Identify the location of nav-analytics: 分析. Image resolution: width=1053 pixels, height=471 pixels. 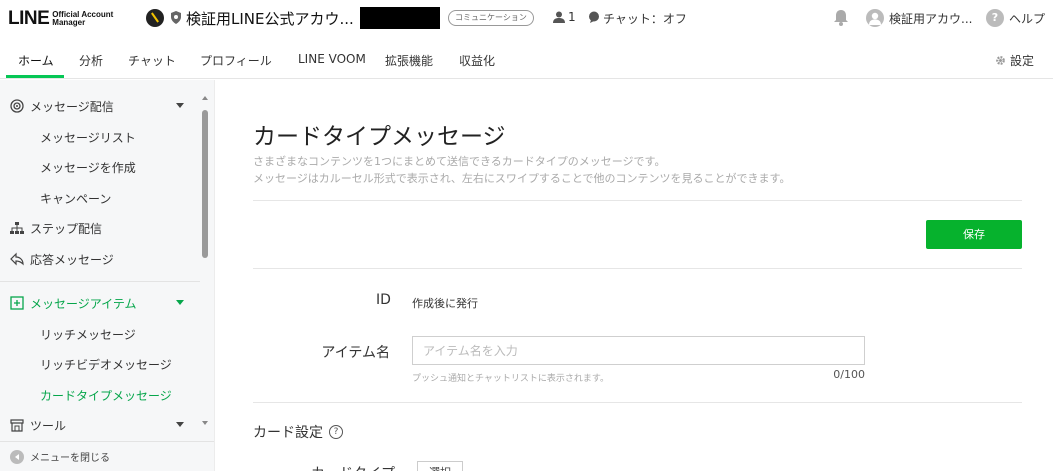
(91, 60).